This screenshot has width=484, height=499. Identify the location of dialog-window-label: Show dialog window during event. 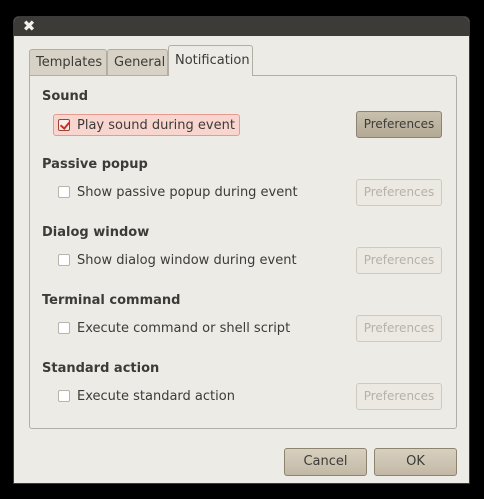
(187, 260).